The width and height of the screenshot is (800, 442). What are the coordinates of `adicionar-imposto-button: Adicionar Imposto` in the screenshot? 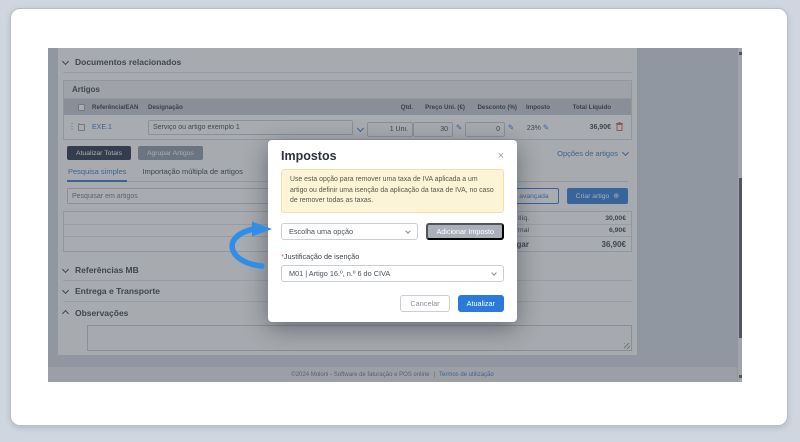 It's located at (465, 232).